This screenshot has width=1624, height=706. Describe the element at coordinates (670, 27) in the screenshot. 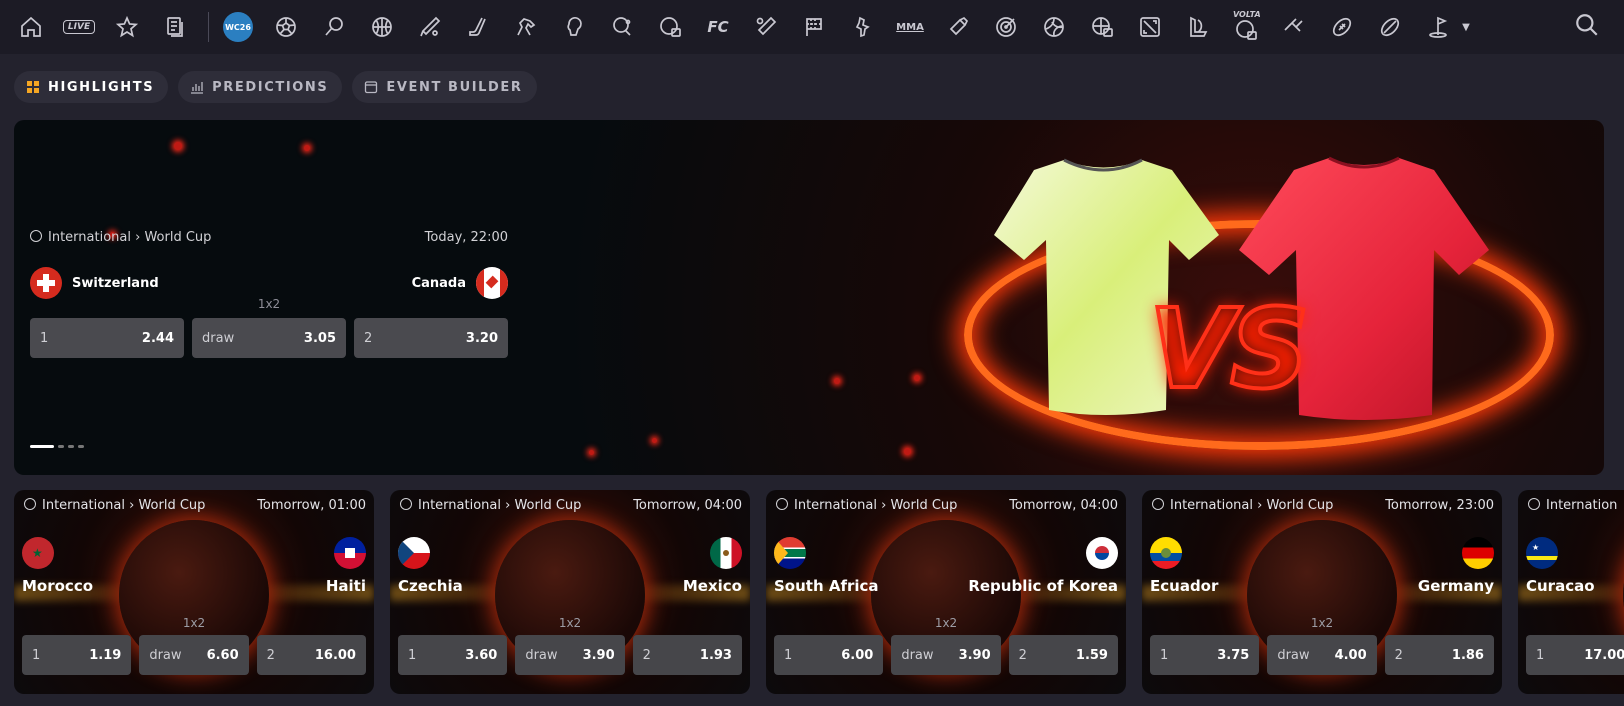

I see `esoccer-icon` at that location.